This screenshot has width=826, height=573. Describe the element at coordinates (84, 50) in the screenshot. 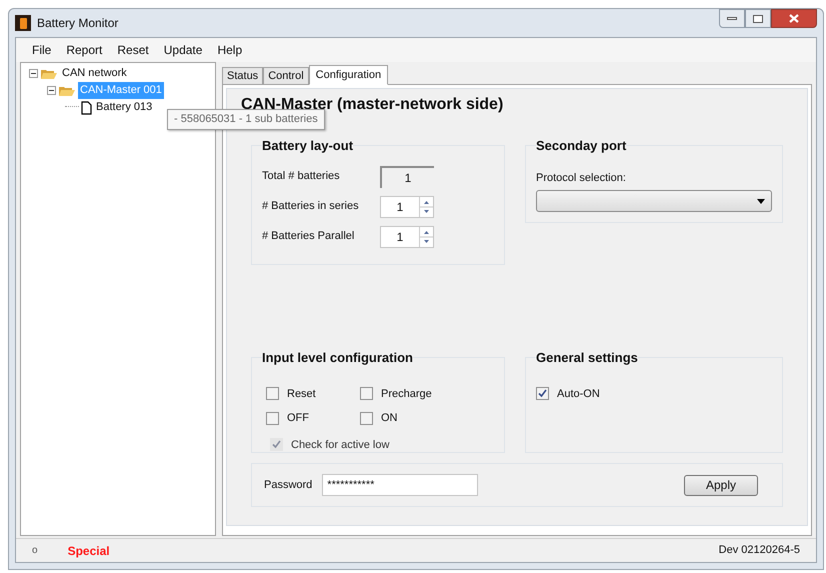

I see `menu-item: Report` at that location.